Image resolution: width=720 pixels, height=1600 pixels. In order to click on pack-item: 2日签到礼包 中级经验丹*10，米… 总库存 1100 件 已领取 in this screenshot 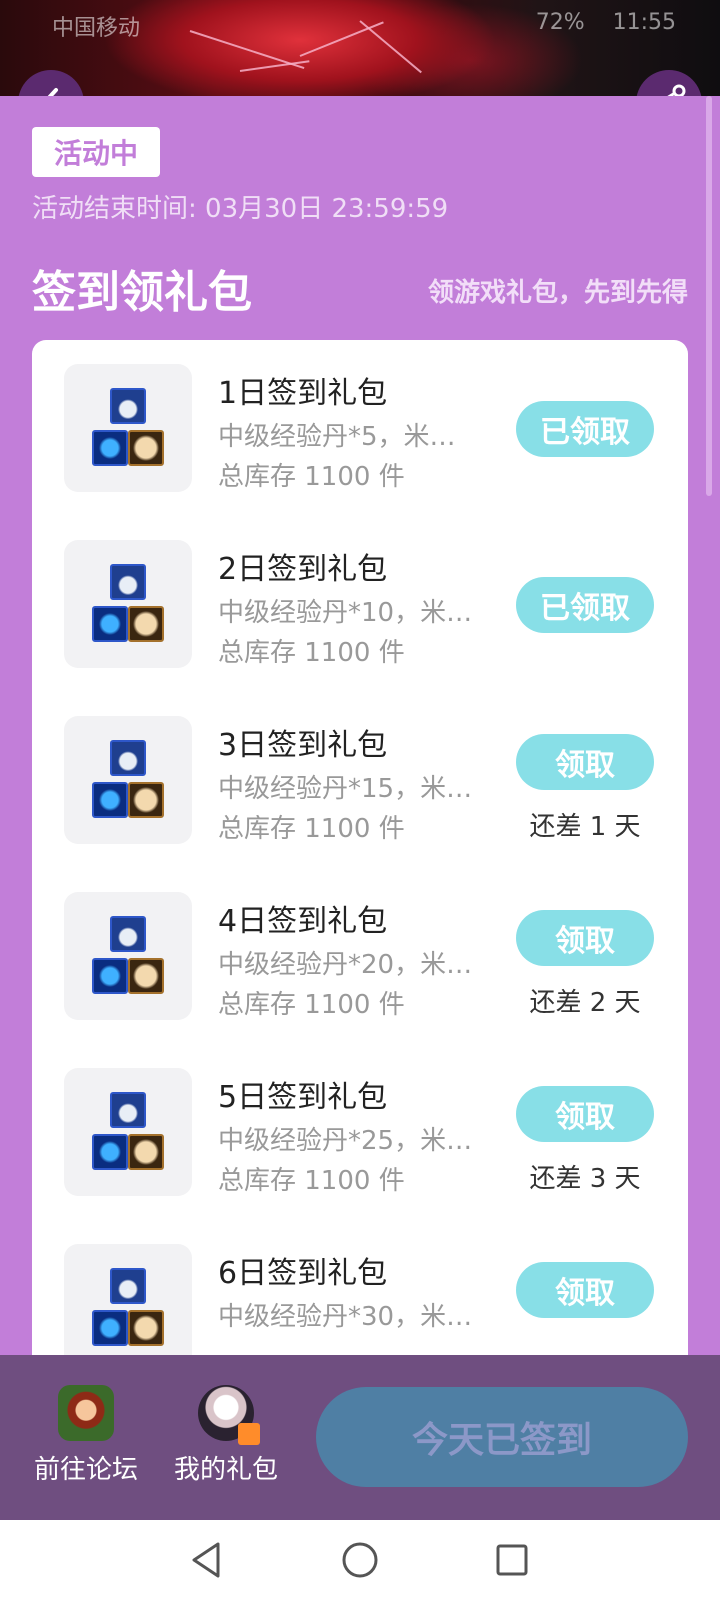, I will do `click(360, 630)`.